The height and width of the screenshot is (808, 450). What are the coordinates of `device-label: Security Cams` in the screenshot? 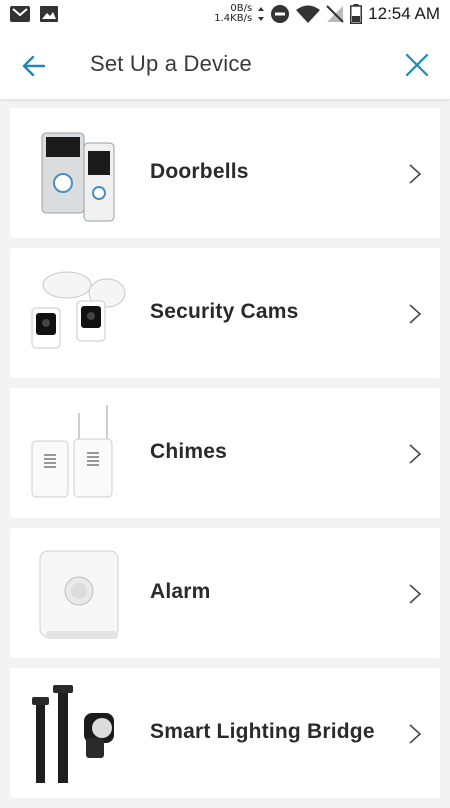 It's located at (224, 311).